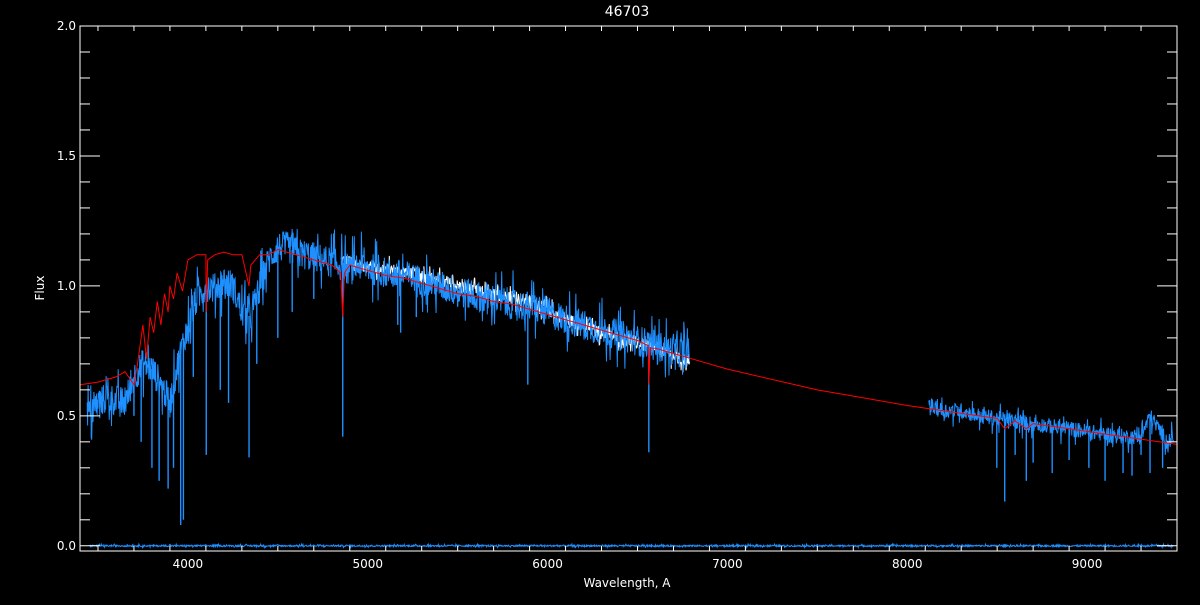  I want to click on y-tick-label-2: 1.0, so click(66, 286).